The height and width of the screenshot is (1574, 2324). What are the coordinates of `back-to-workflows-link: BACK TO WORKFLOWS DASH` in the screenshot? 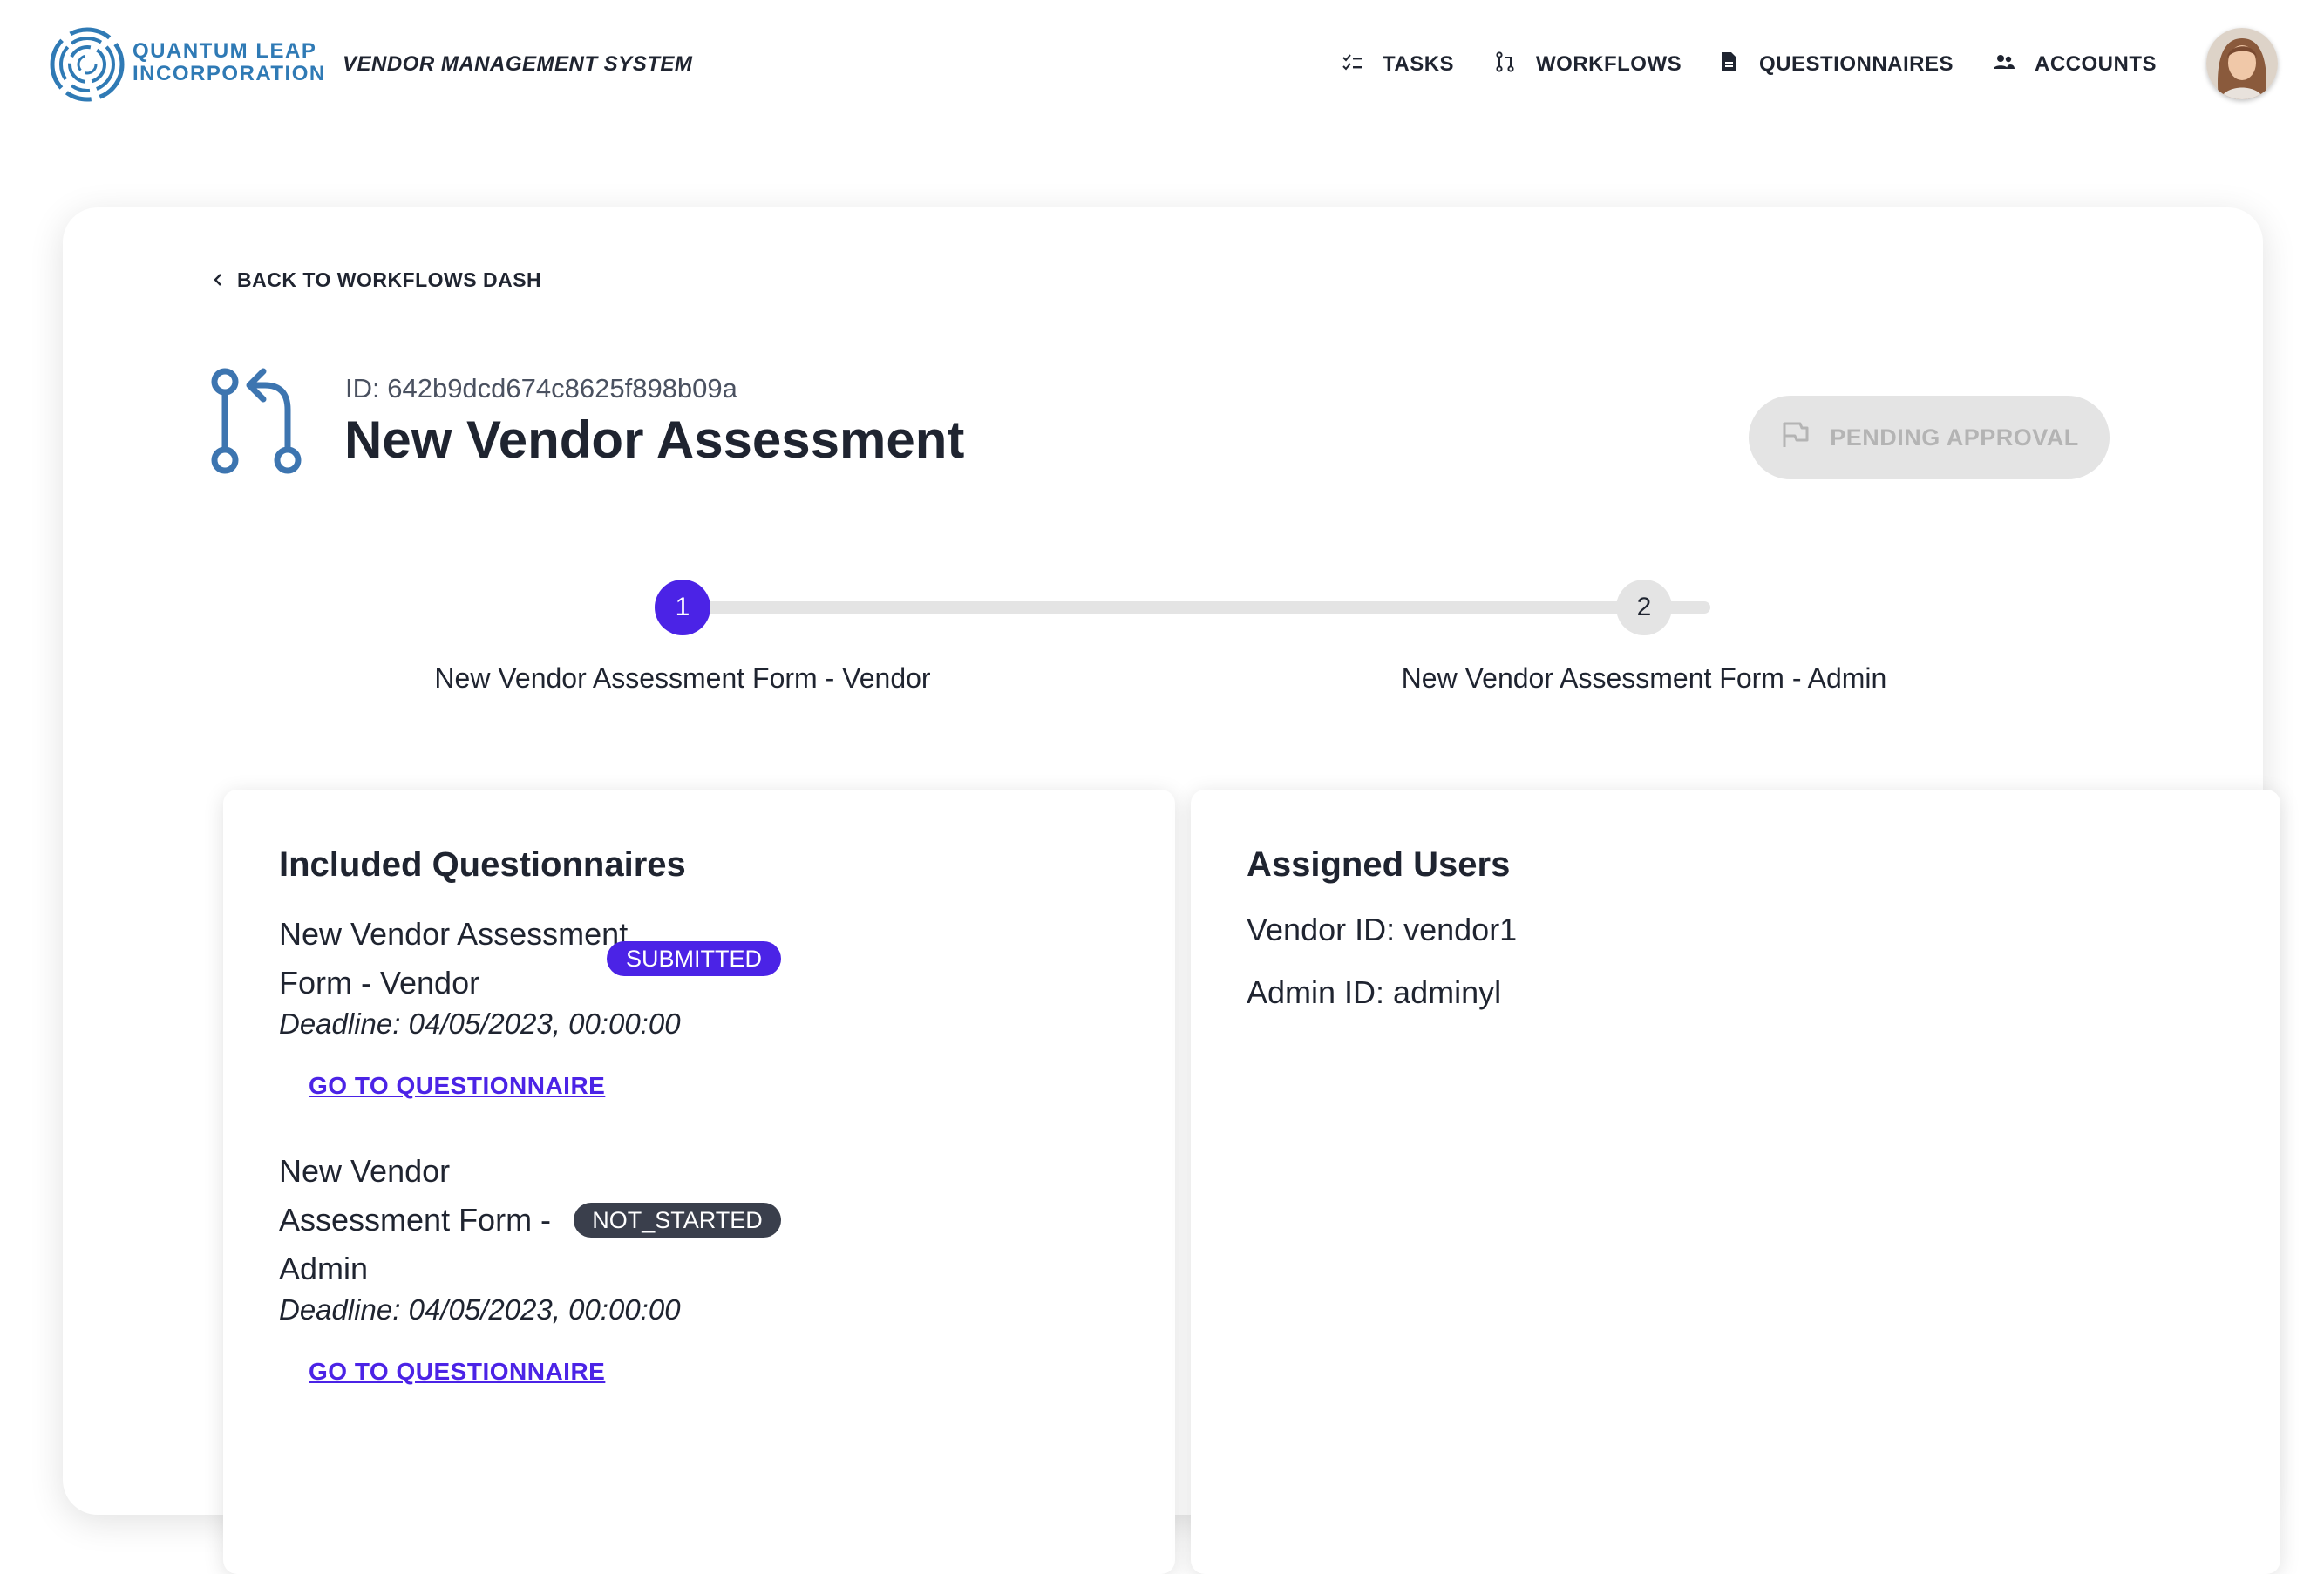 It's located at (376, 280).